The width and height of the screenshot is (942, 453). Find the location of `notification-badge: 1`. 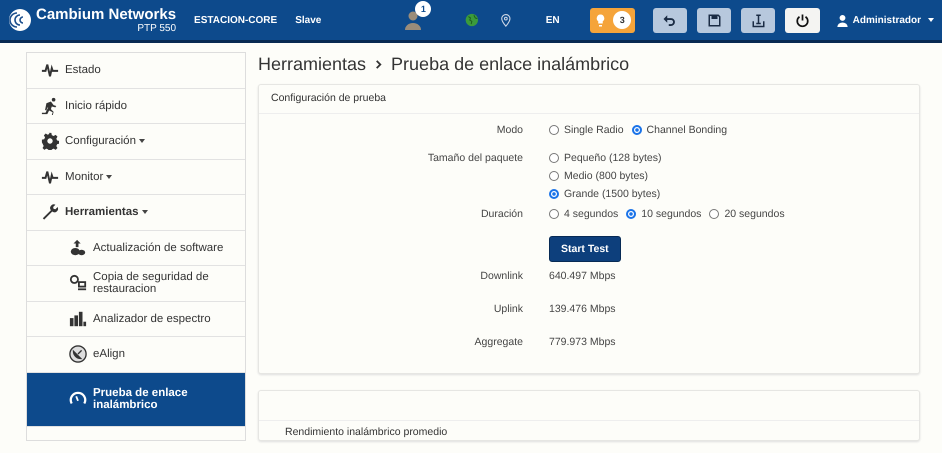

notification-badge: 1 is located at coordinates (423, 9).